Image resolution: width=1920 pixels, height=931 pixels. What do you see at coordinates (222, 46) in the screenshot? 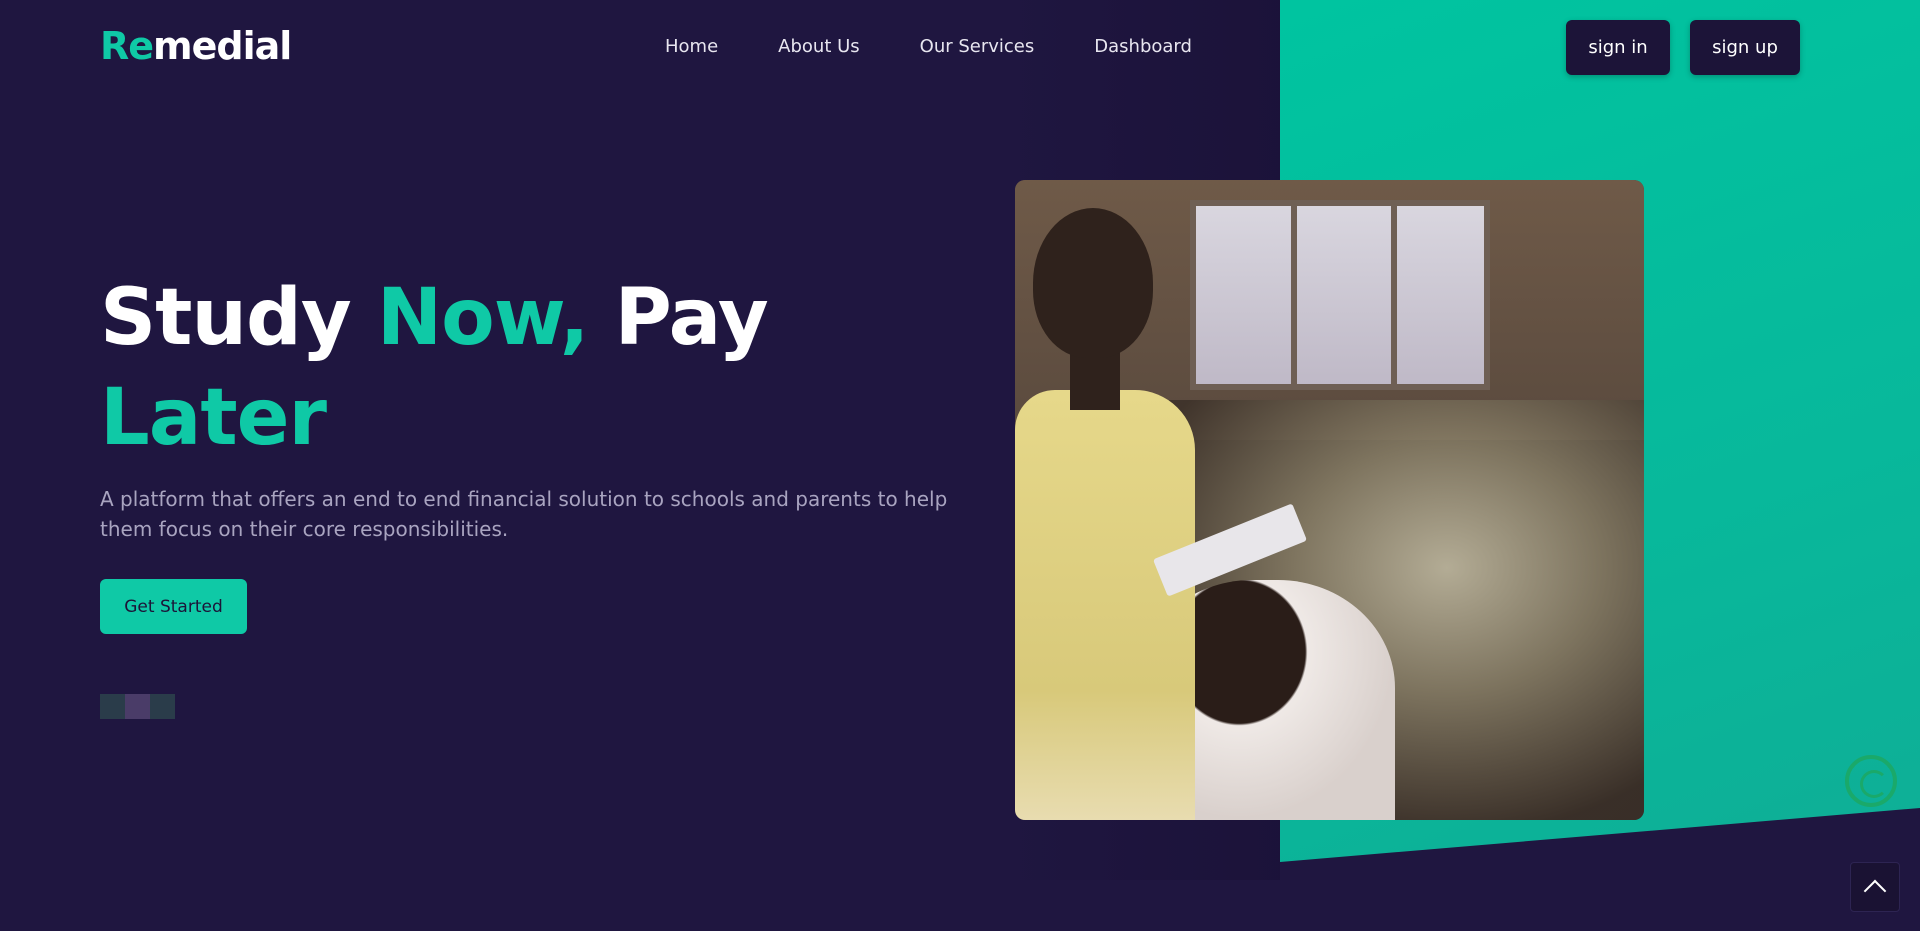
I see `brand-logo-main: medial` at bounding box center [222, 46].